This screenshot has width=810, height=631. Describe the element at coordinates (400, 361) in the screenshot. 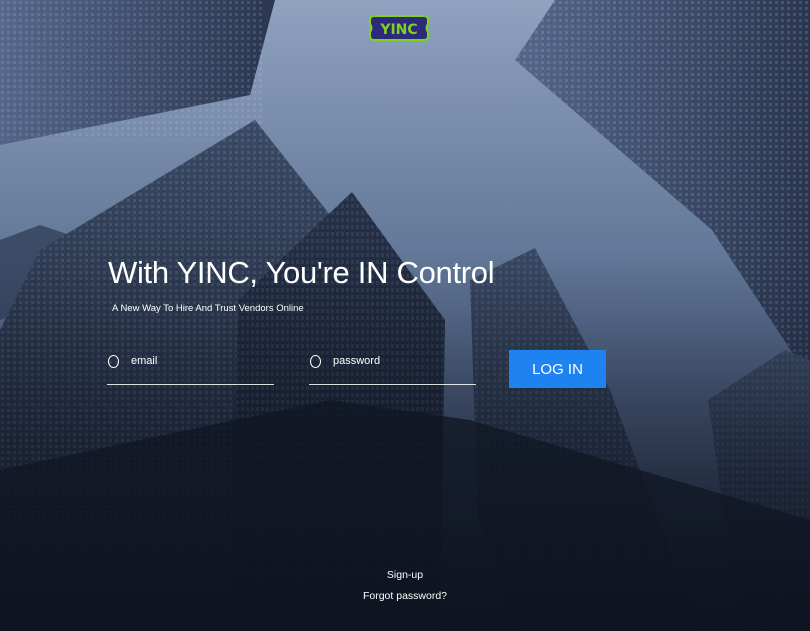

I see `password-input` at that location.